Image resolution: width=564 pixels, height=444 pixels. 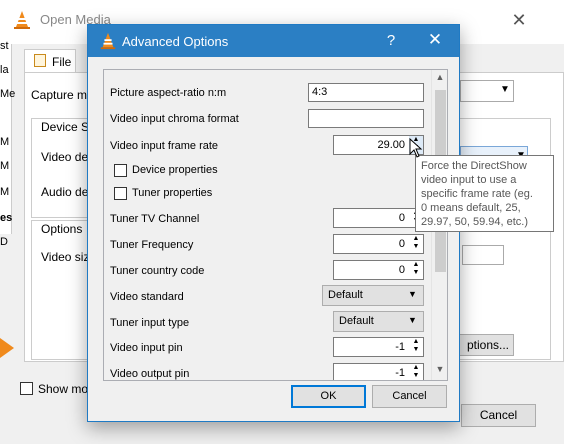 What do you see at coordinates (4, 242) in the screenshot?
I see `left-strip-text: D` at bounding box center [4, 242].